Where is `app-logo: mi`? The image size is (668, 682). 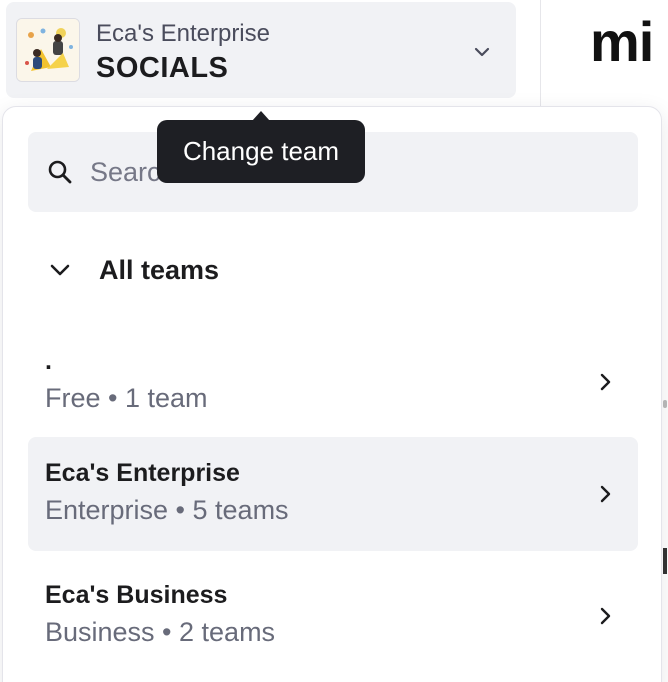 app-logo: mi is located at coordinates (622, 41).